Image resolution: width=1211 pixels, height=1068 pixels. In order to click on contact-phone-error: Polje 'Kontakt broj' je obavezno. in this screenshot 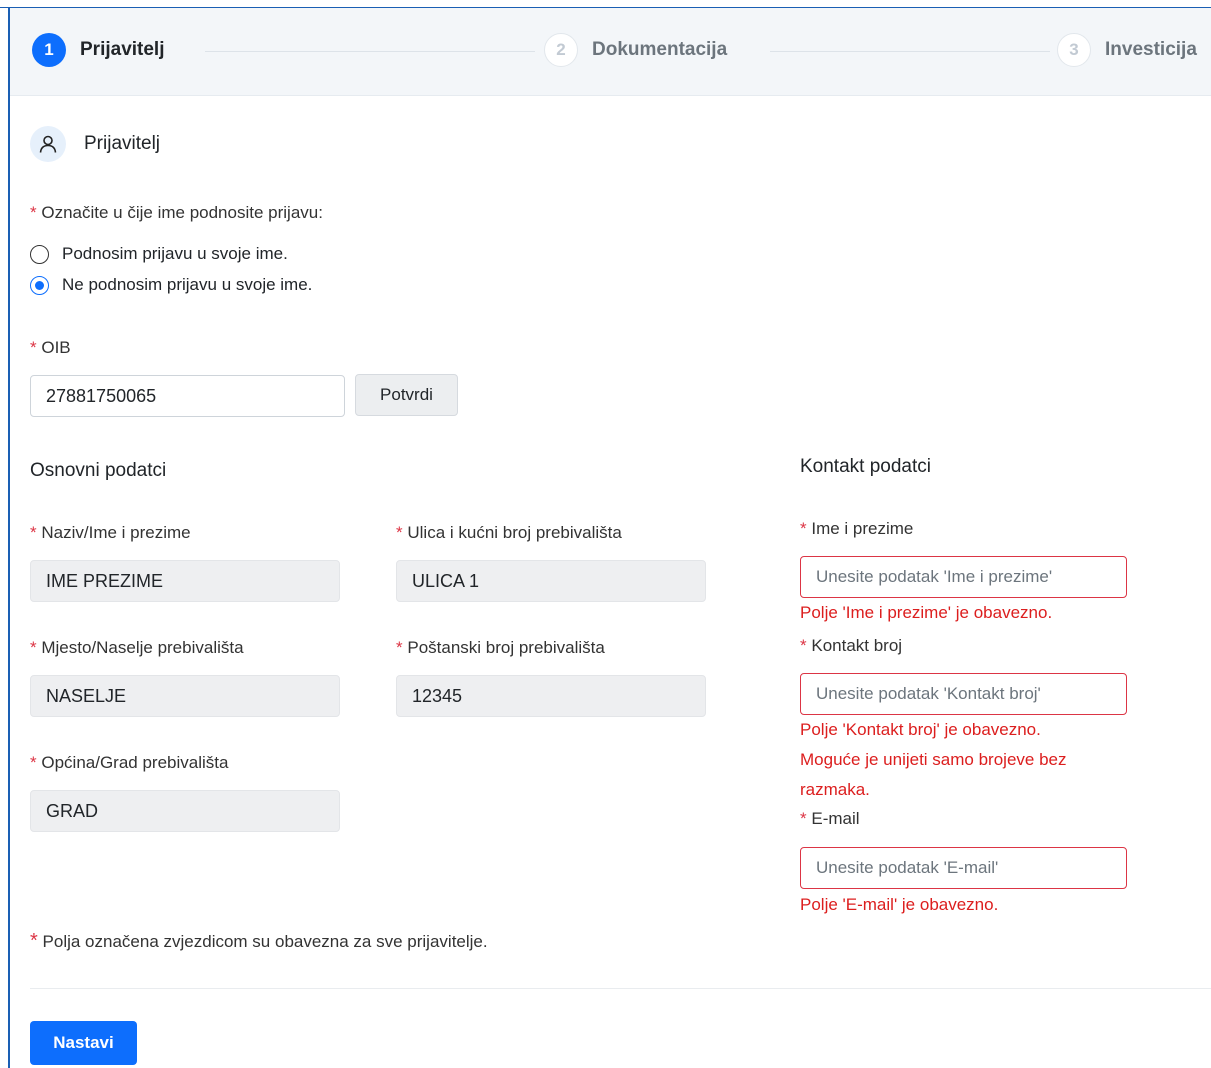, I will do `click(920, 729)`.